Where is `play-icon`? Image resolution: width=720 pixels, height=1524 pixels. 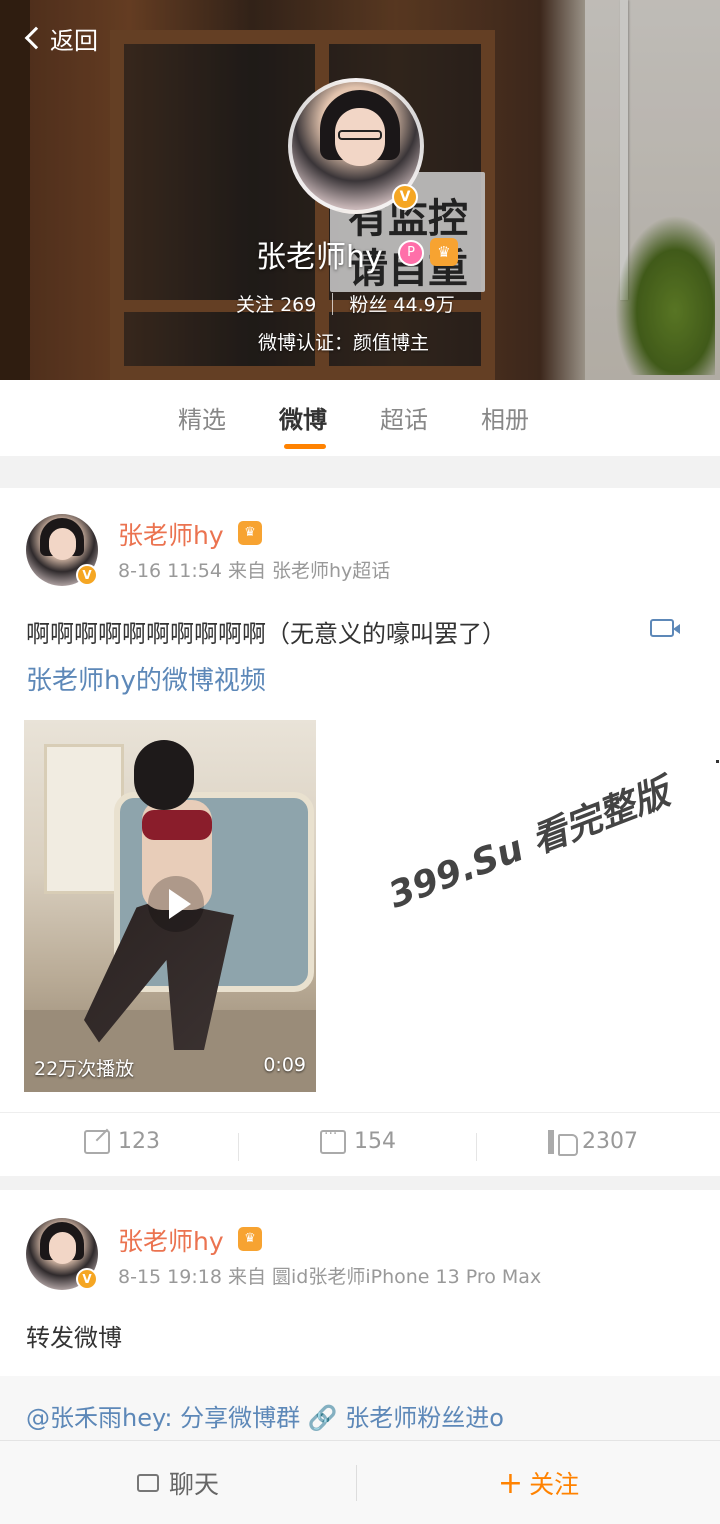 play-icon is located at coordinates (176, 904).